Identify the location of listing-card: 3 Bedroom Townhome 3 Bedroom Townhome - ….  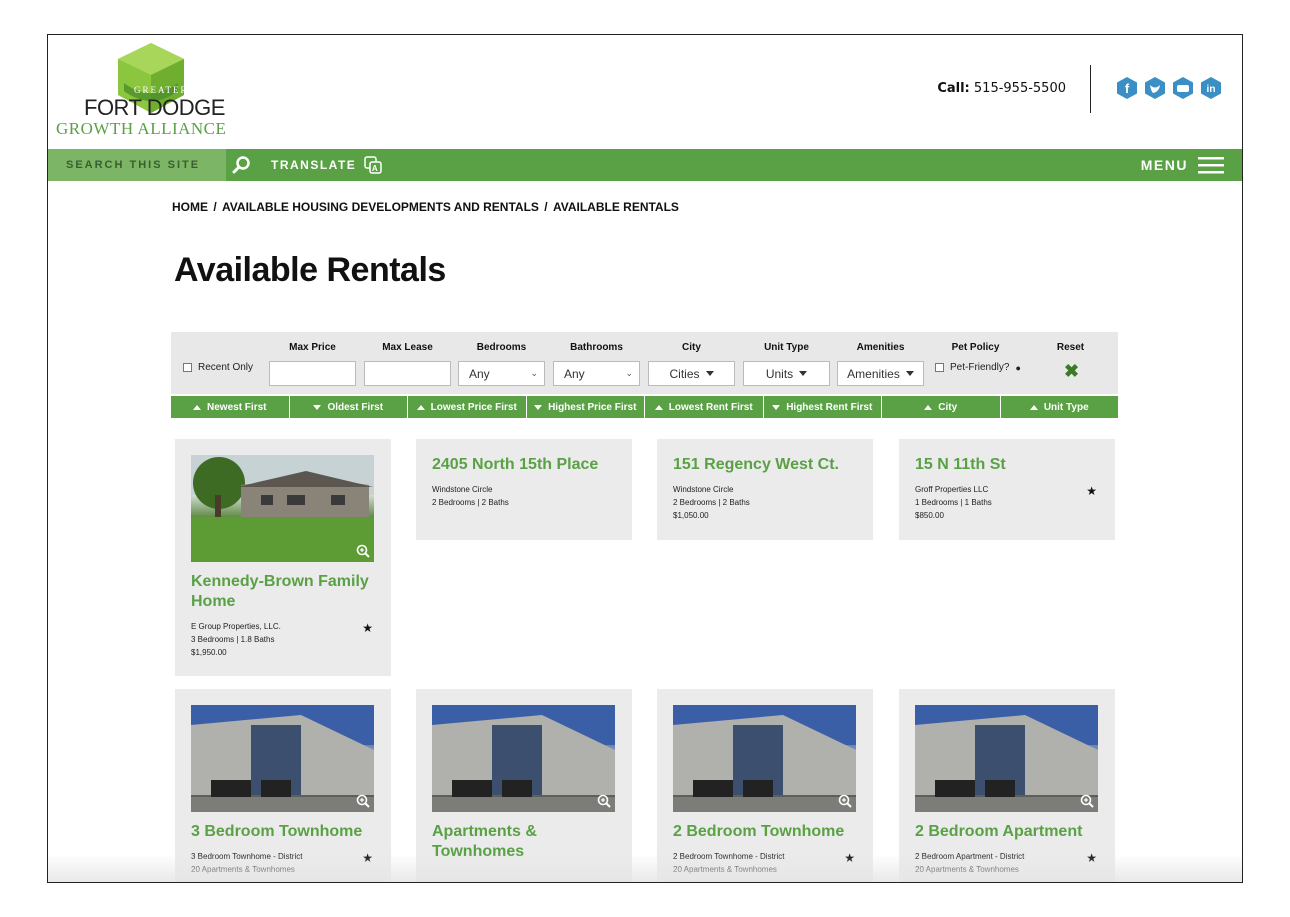
(283, 785).